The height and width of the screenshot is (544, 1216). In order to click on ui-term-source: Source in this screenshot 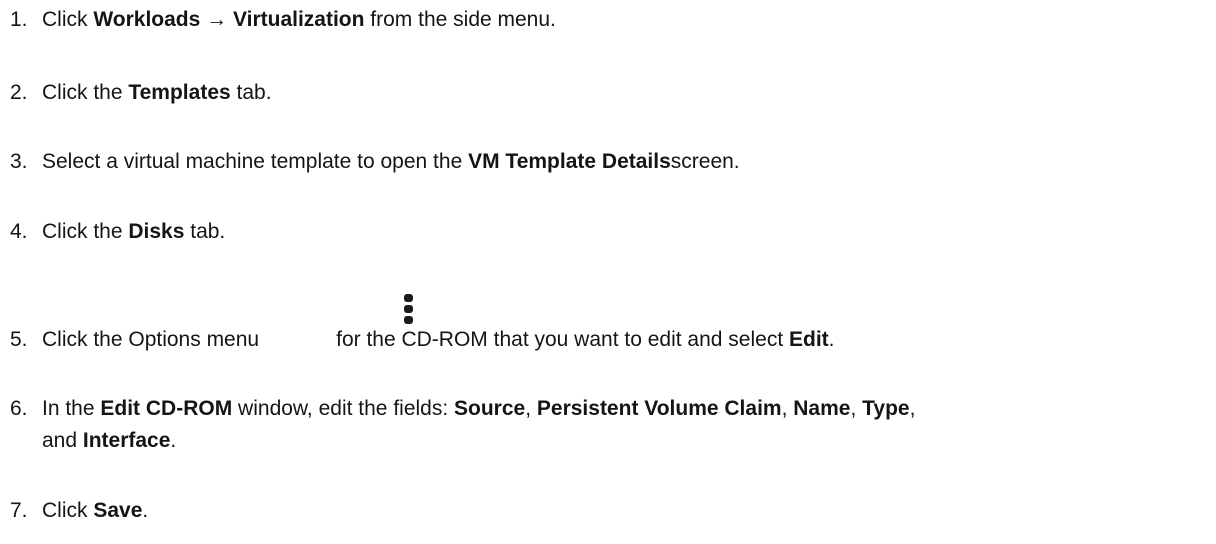, I will do `click(490, 408)`.